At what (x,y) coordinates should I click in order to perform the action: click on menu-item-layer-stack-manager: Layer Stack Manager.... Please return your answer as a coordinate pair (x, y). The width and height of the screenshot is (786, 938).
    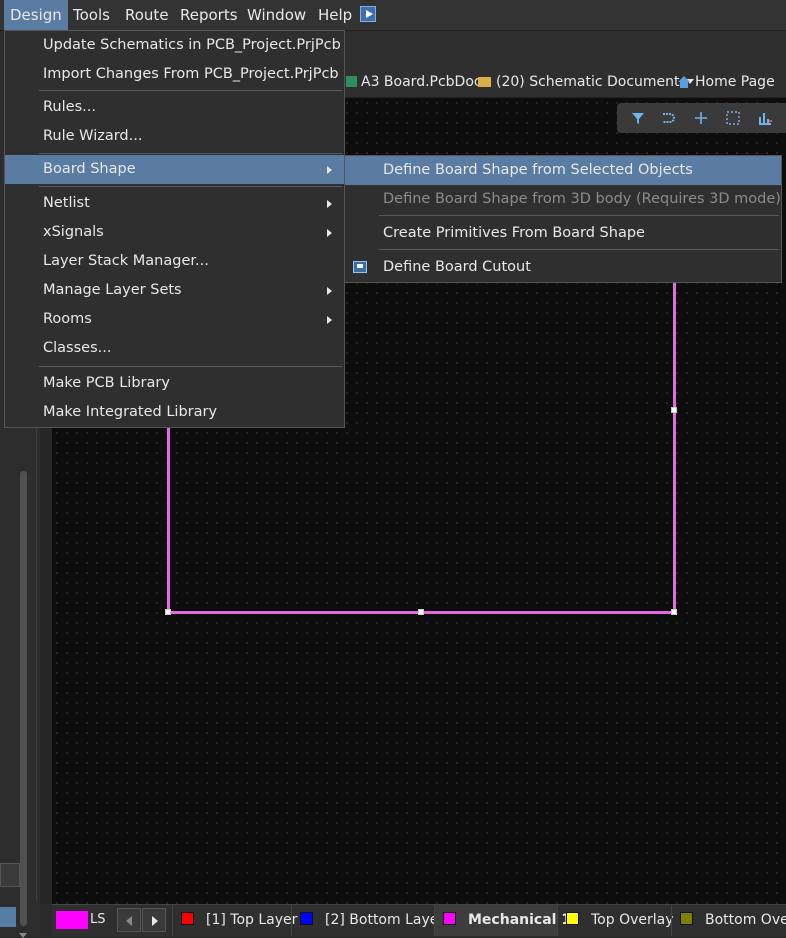
    Looking at the image, I should click on (174, 261).